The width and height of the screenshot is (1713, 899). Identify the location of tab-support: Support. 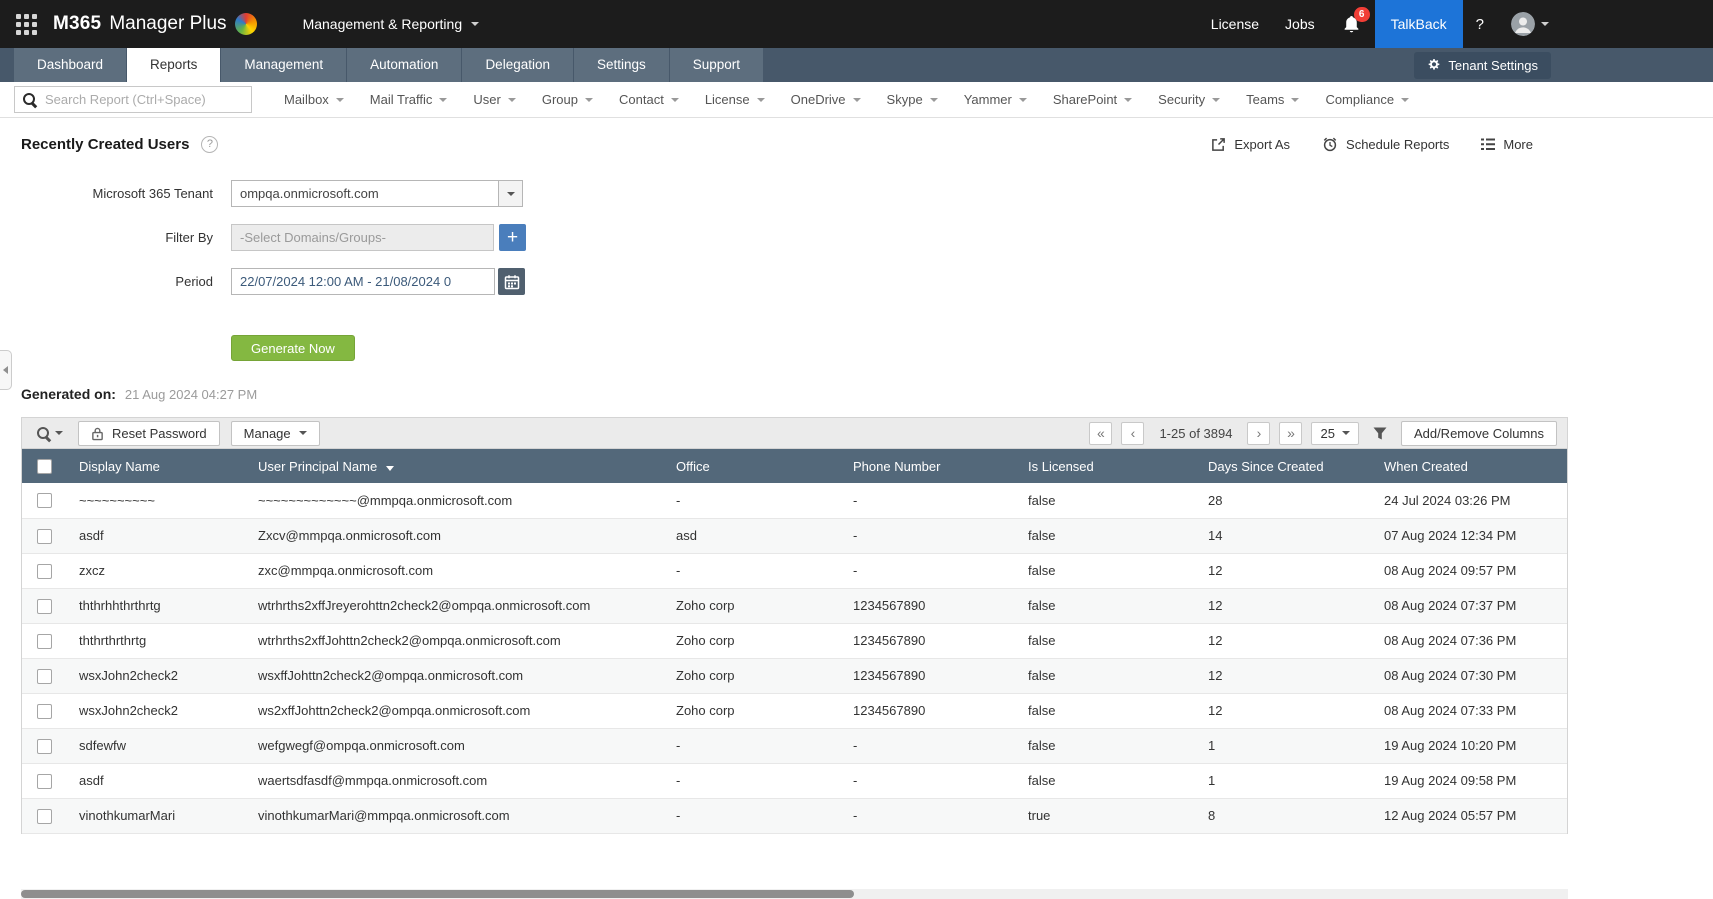
(716, 65).